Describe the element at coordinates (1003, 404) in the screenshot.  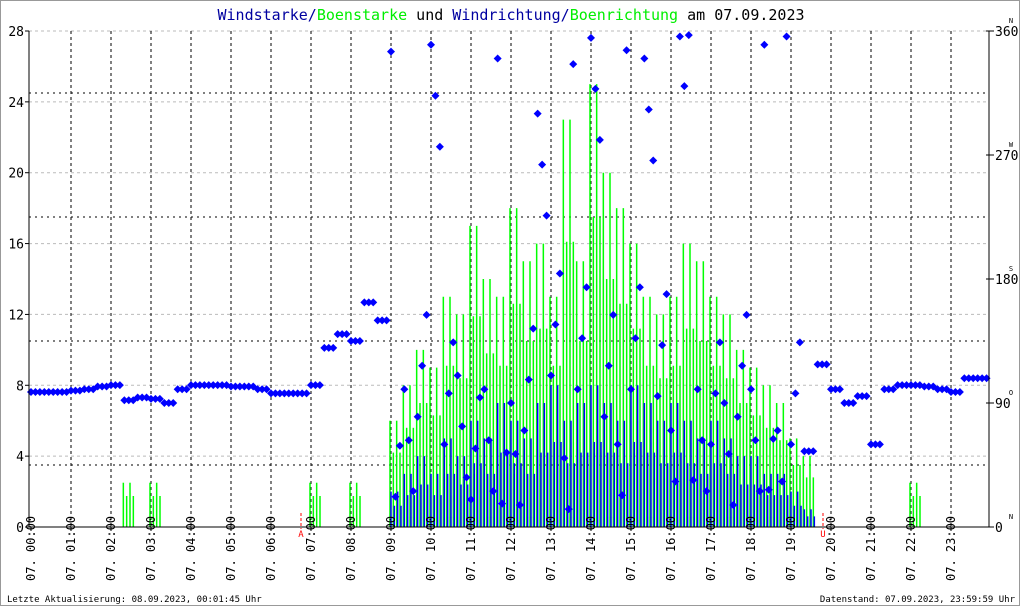
I see `y-right-tick-label: 90` at that location.